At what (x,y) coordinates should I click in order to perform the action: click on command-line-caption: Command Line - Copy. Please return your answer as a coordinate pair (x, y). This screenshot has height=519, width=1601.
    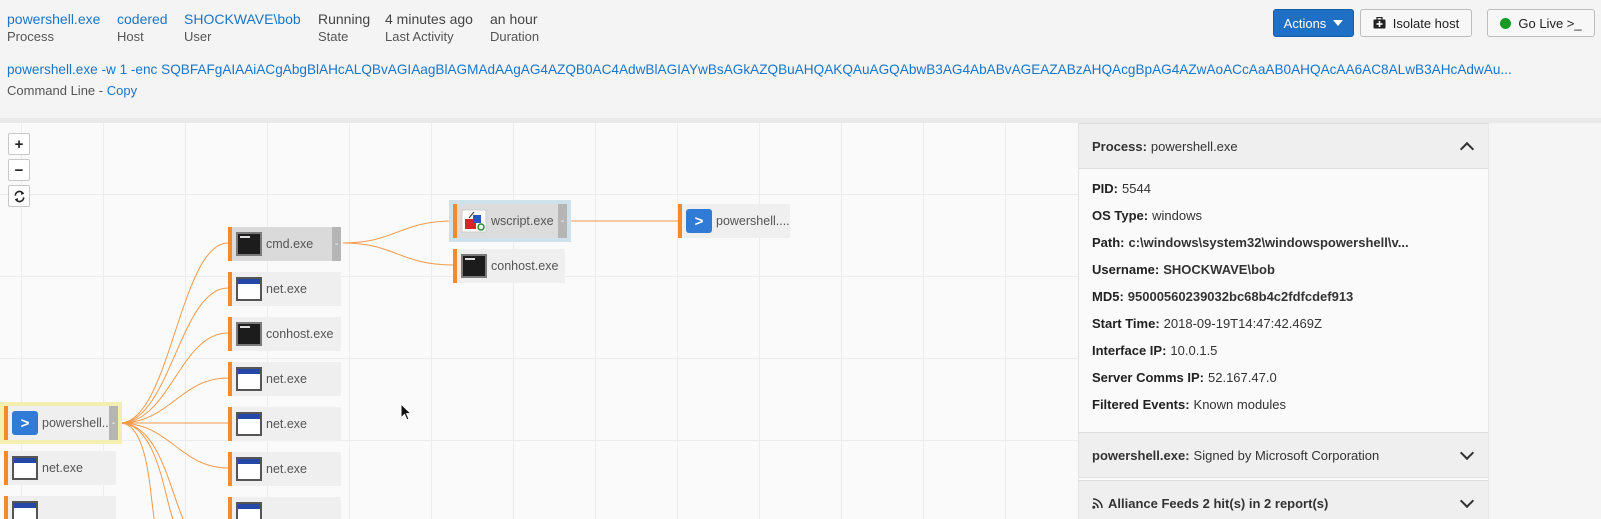
    Looking at the image, I should click on (72, 90).